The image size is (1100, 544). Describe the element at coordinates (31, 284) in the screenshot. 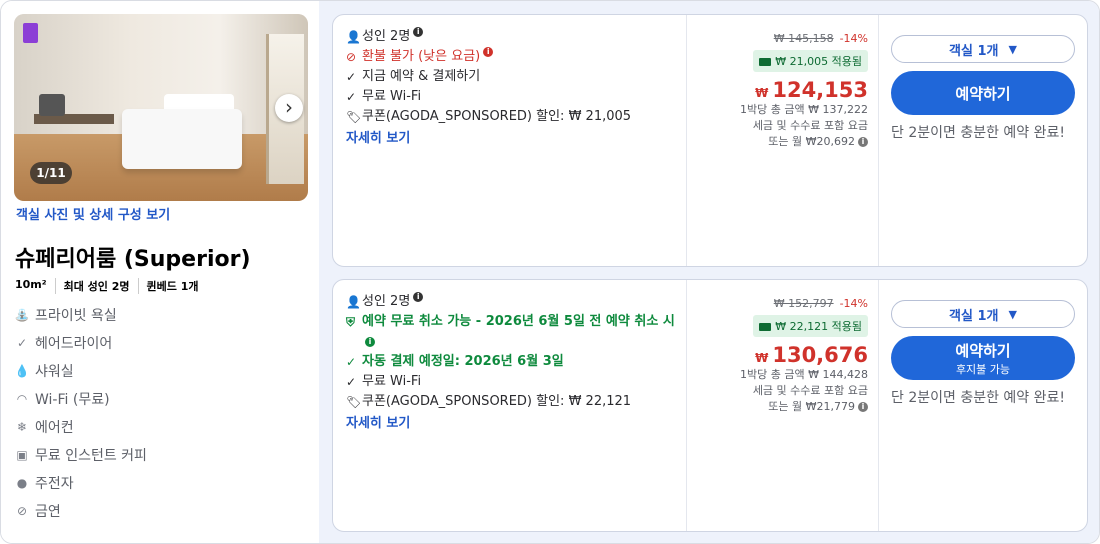

I see `room-size: 10m²` at that location.